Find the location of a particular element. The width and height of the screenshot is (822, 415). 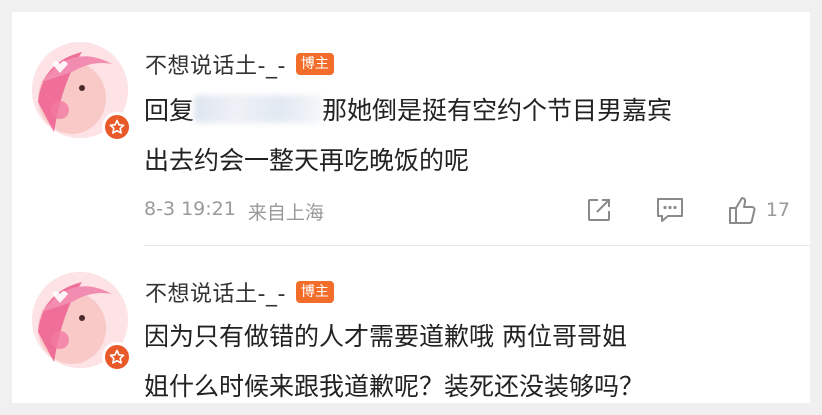

comment-date: 8-3 19:21 is located at coordinates (190, 209).